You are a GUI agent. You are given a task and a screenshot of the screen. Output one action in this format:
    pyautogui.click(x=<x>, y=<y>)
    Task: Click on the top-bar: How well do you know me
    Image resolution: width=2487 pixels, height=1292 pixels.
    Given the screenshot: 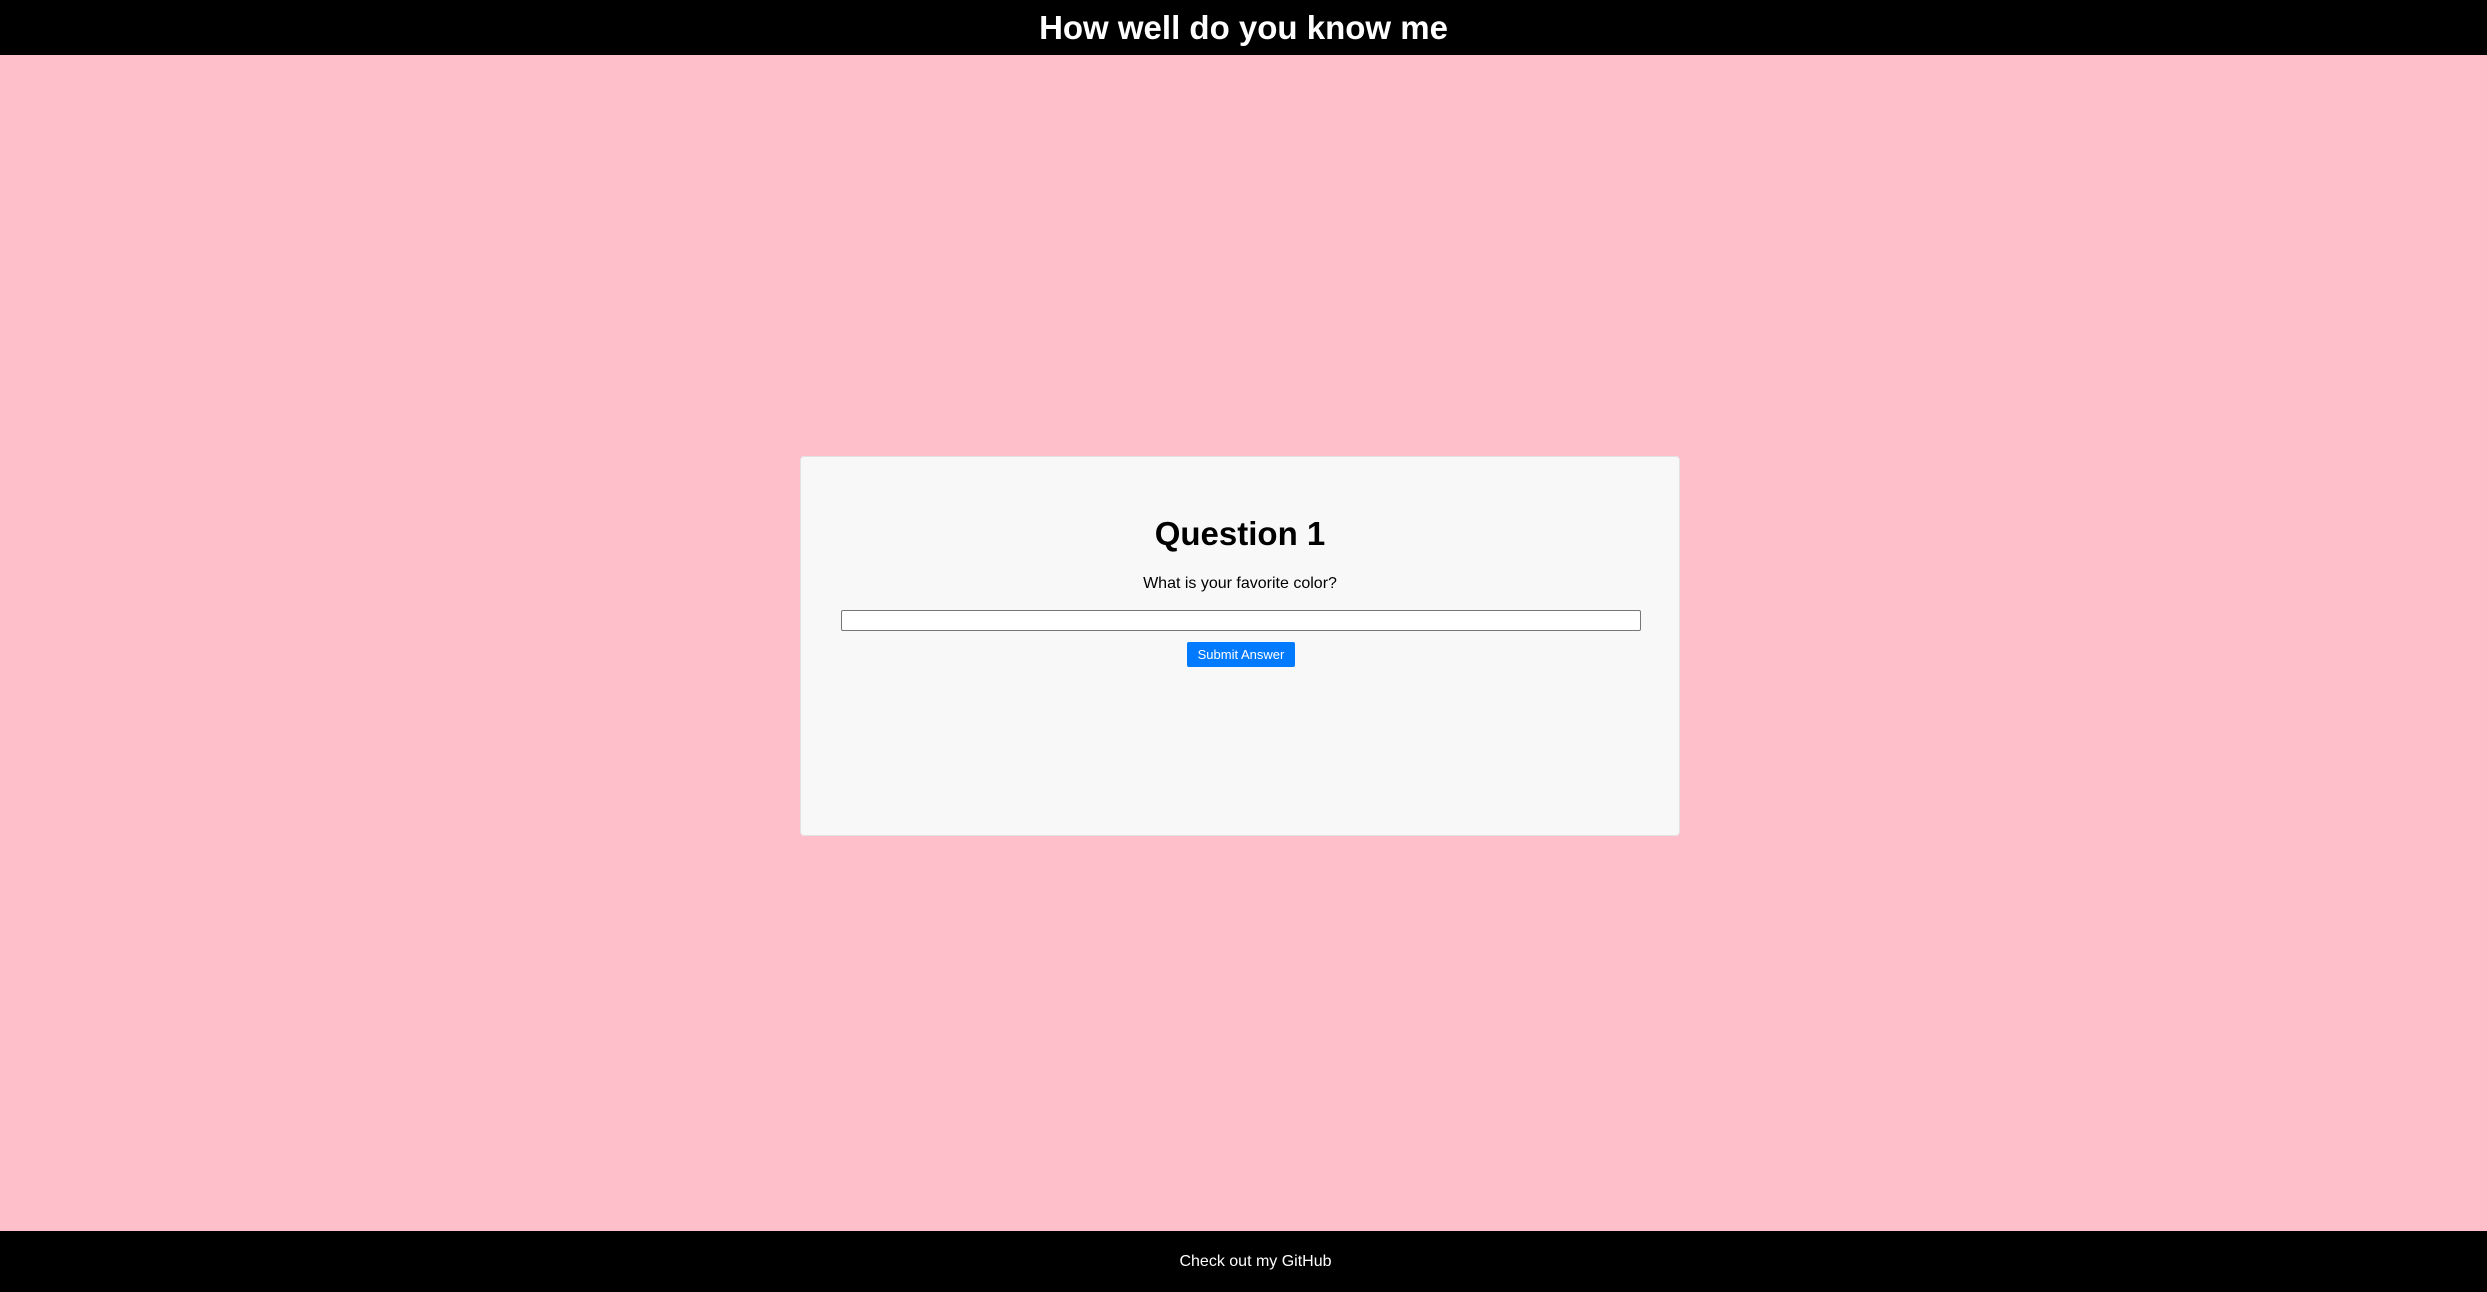 What is the action you would take?
    pyautogui.click(x=1243, y=27)
    